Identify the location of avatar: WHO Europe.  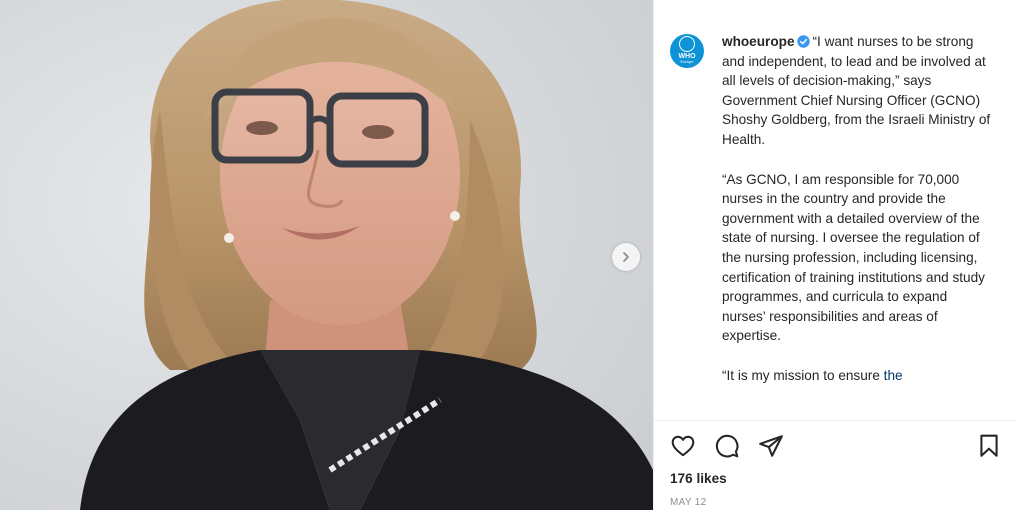
(687, 51).